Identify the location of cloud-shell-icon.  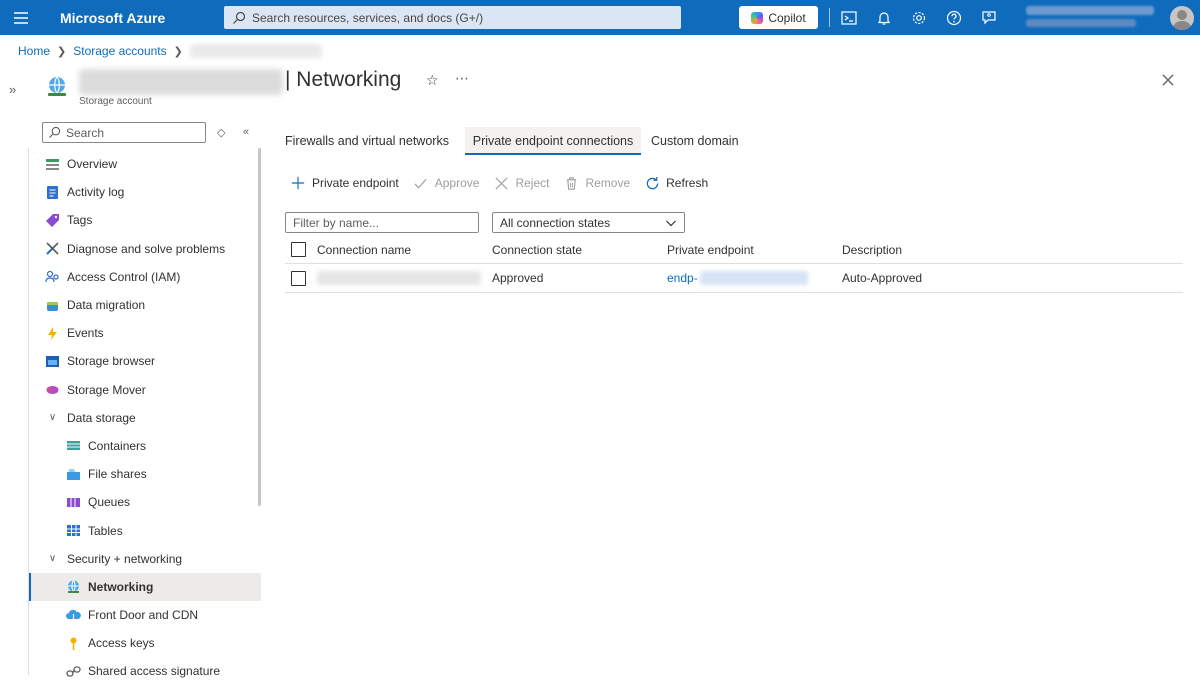
(848, 17).